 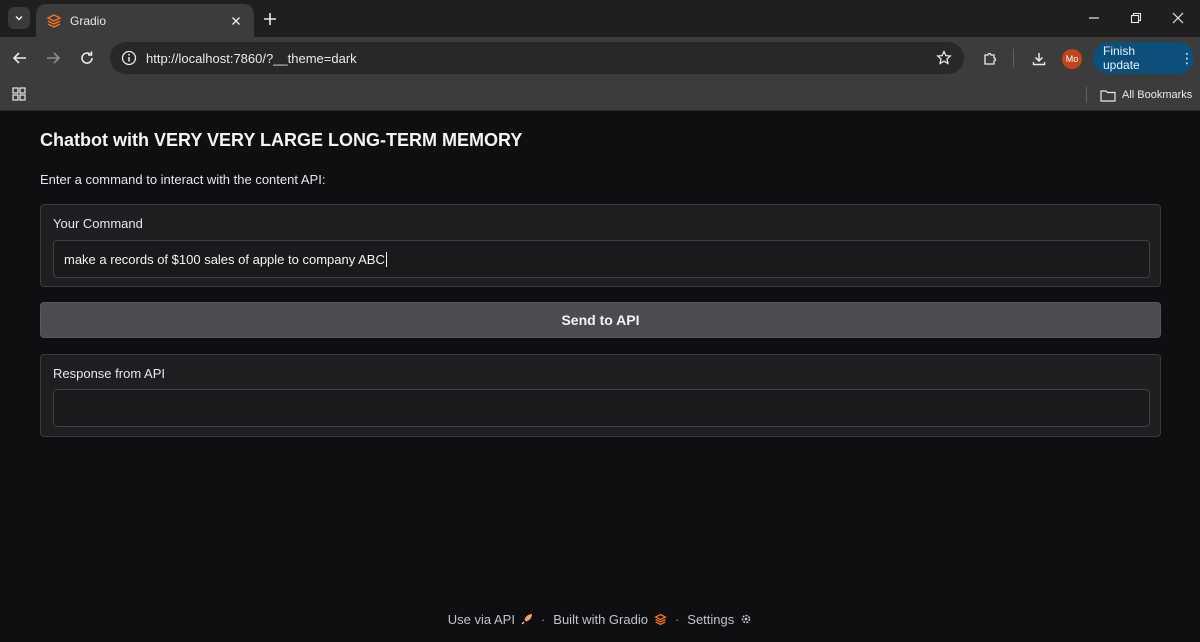 I want to click on restore-icon, so click(x=1136, y=18).